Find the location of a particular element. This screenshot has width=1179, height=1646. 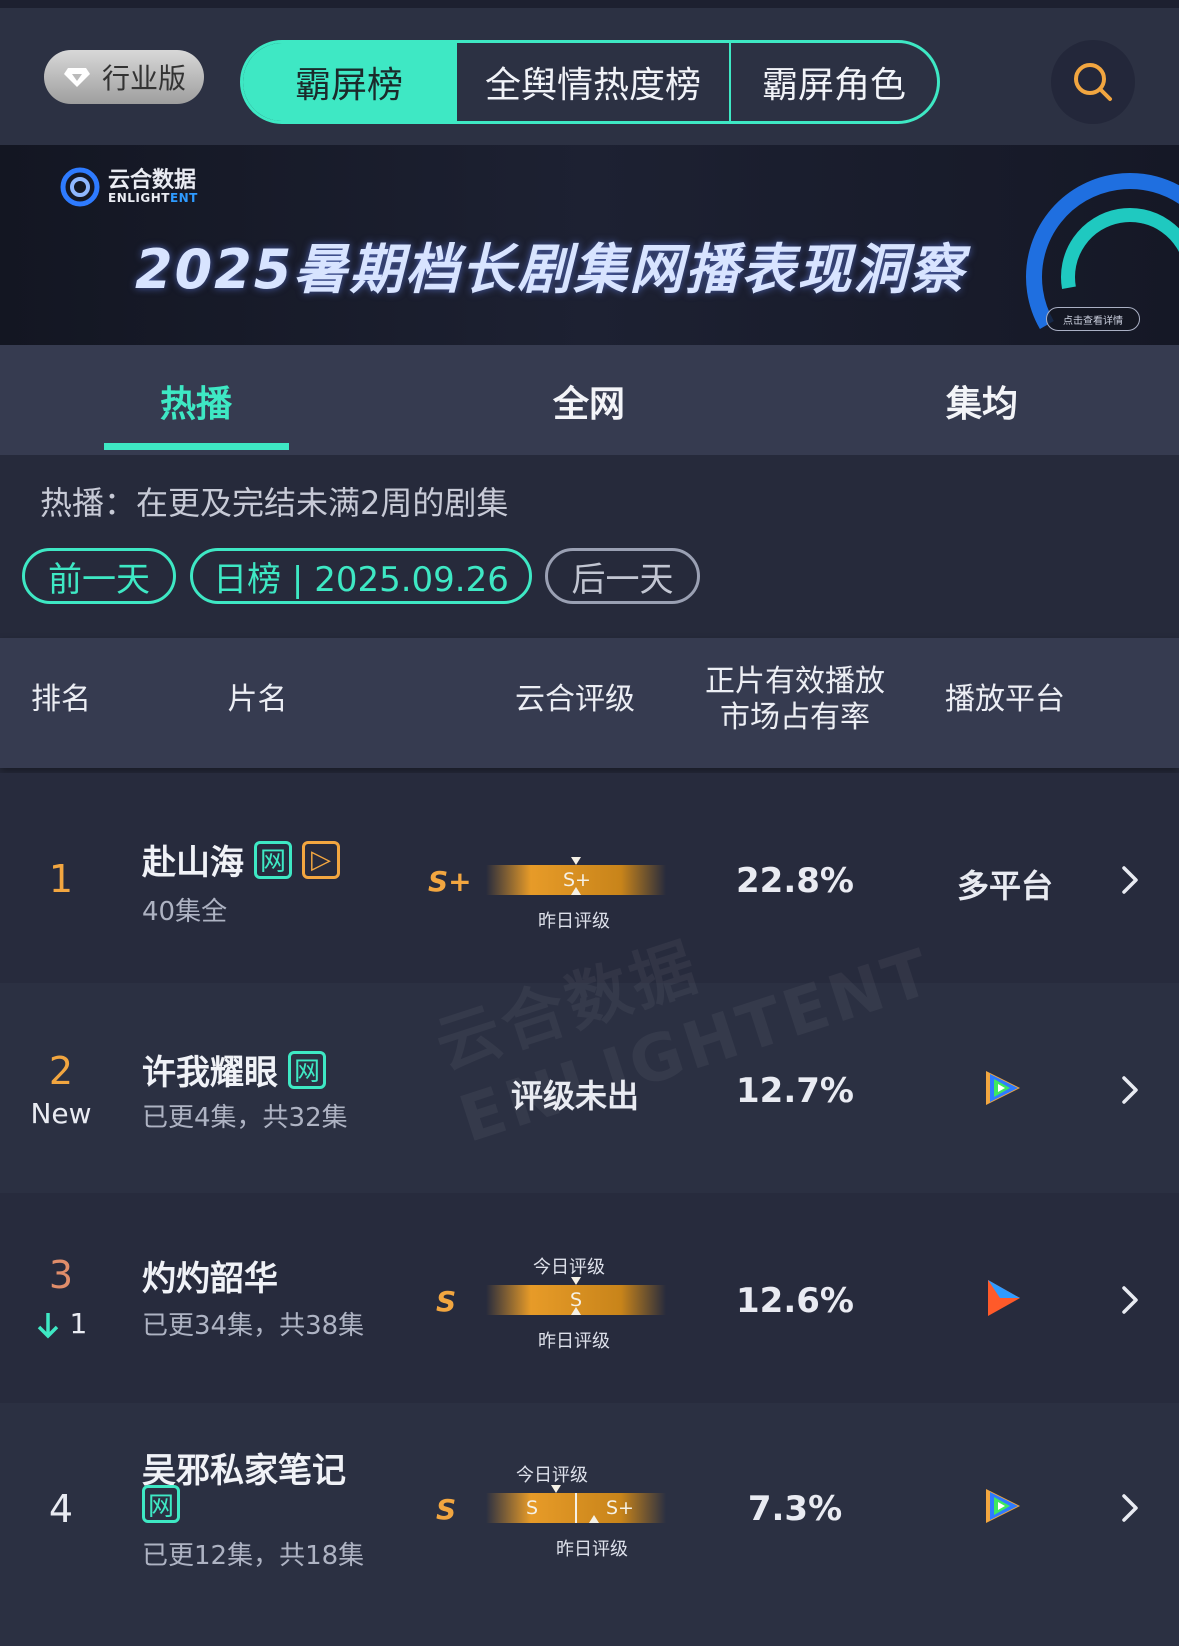

tab-hot: 热播 is located at coordinates (196, 401).